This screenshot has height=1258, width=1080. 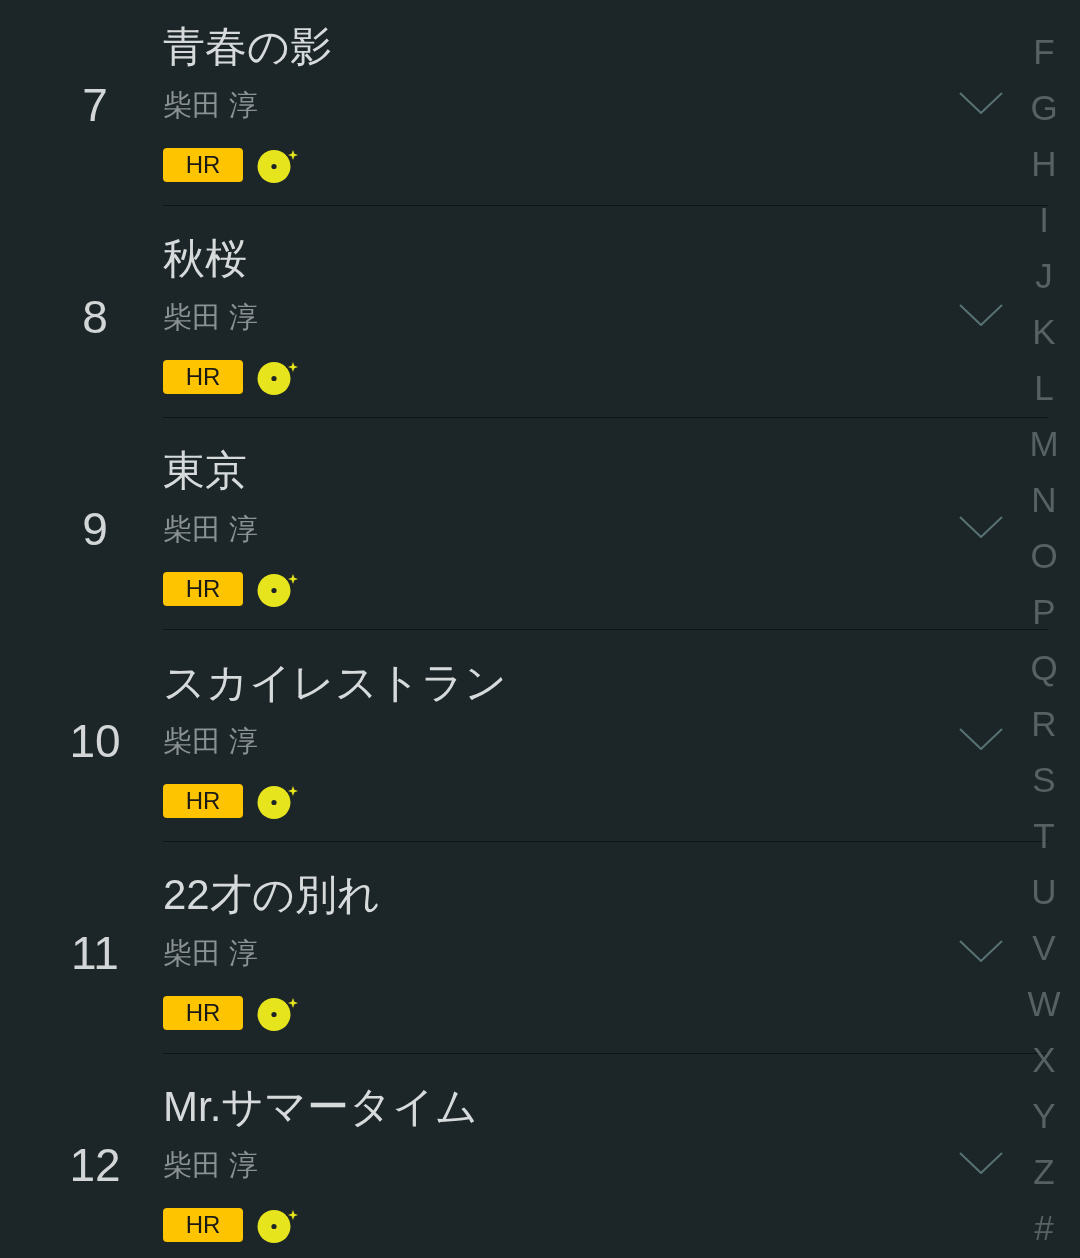 What do you see at coordinates (95, 953) in the screenshot?
I see `track-number: 11` at bounding box center [95, 953].